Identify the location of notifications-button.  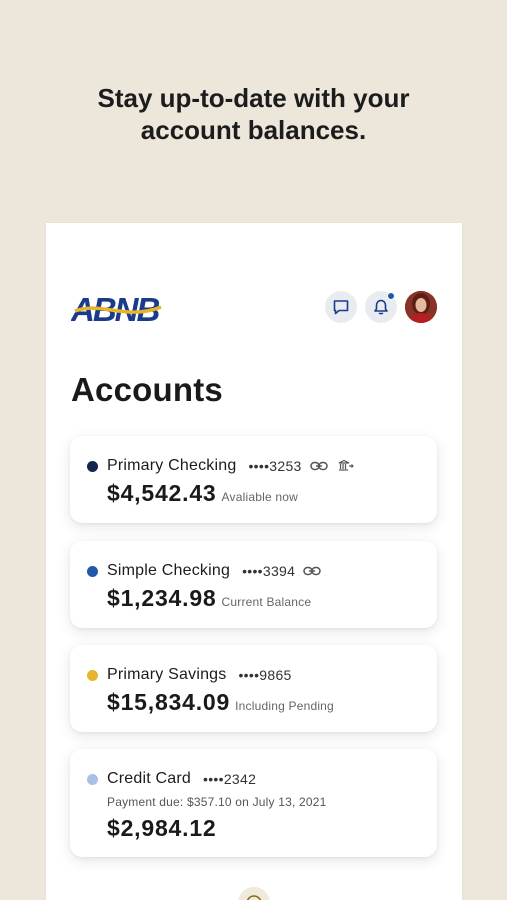
(381, 307).